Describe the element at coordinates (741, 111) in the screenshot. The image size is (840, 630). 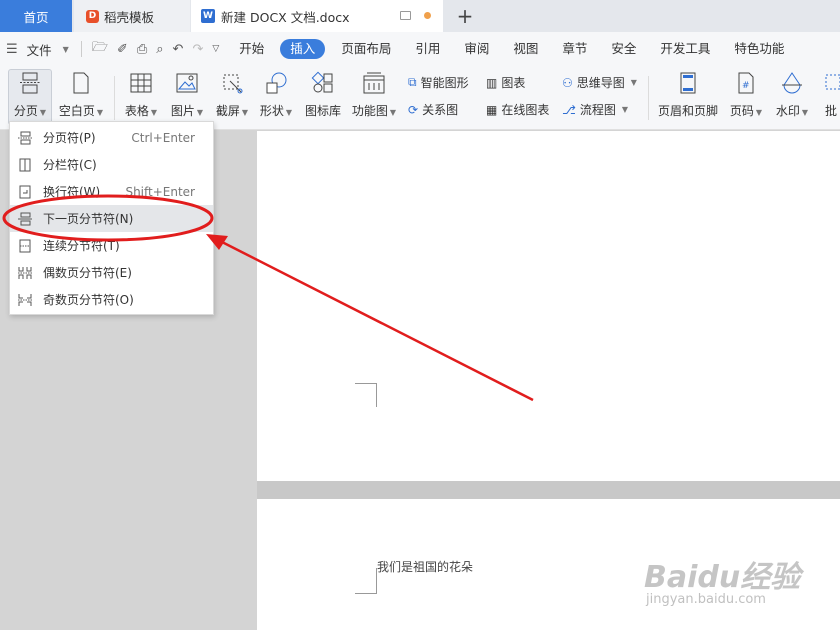
I see `page-number-label: 页码` at that location.